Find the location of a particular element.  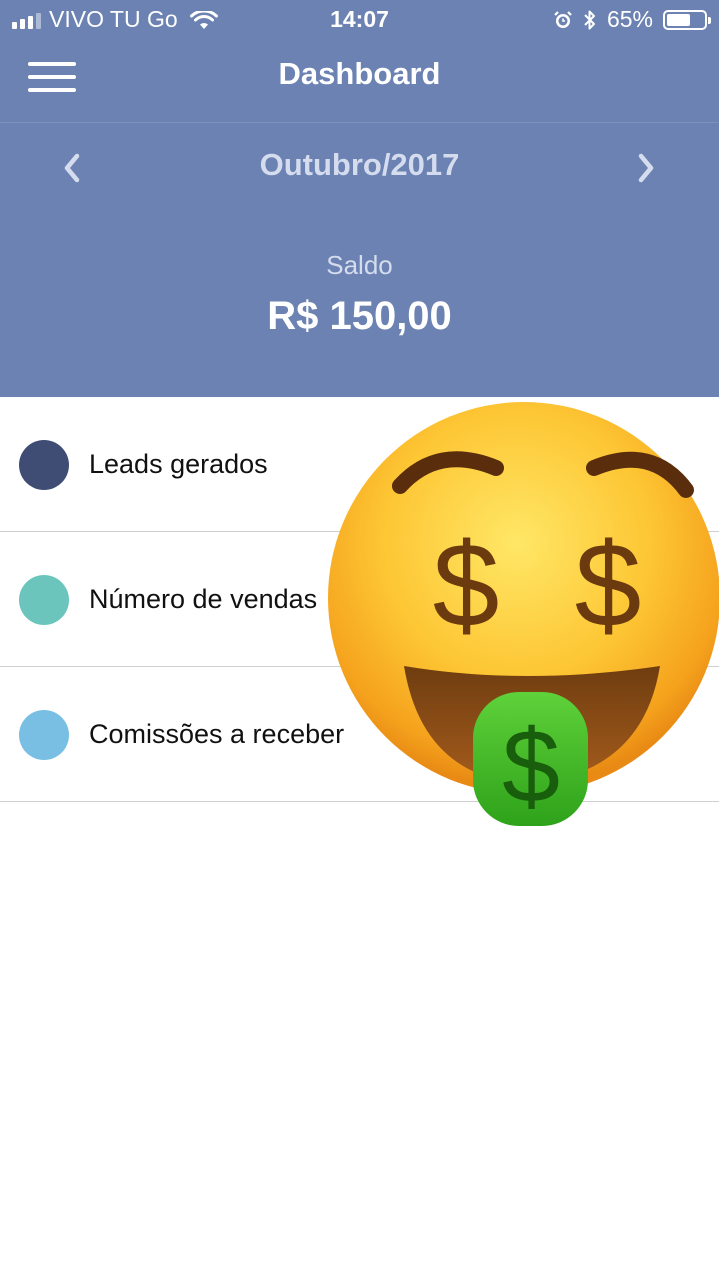

balance-label: Saldo is located at coordinates (359, 265).